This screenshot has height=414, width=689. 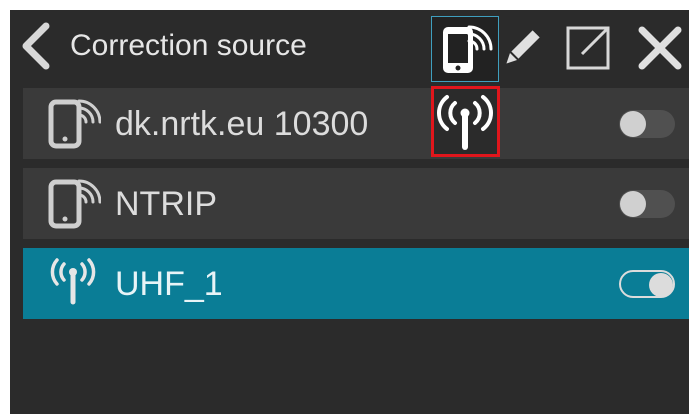 I want to click on close-button, so click(x=660, y=48).